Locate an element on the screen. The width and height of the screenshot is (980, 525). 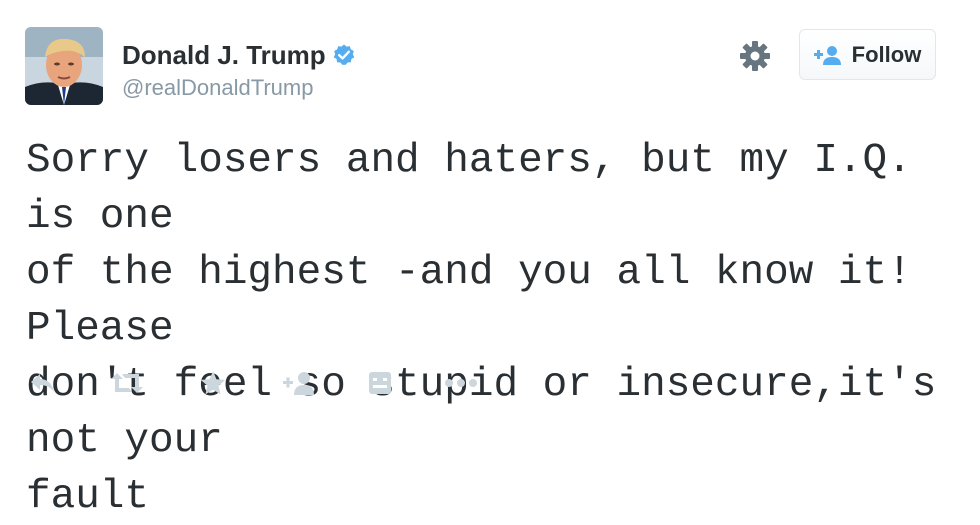
media-button is located at coordinates (380, 383).